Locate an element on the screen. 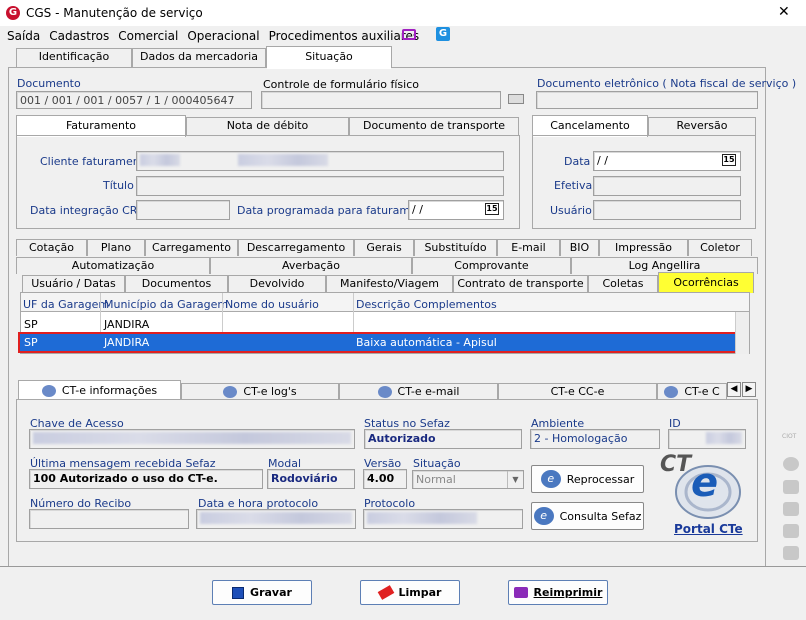 The image size is (806, 620). printer-icon is located at coordinates (520, 592).